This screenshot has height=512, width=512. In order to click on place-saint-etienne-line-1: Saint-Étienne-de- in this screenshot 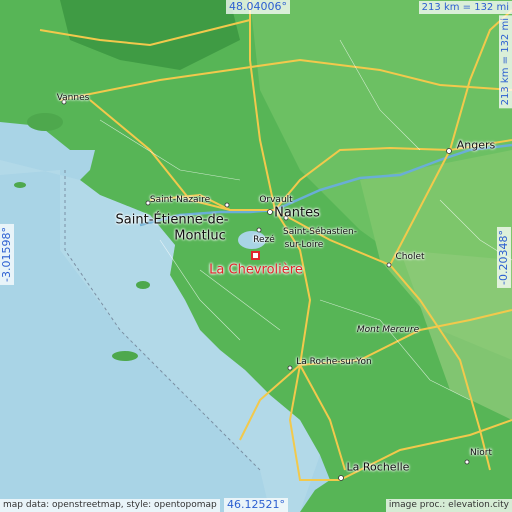, I will do `click(172, 220)`.